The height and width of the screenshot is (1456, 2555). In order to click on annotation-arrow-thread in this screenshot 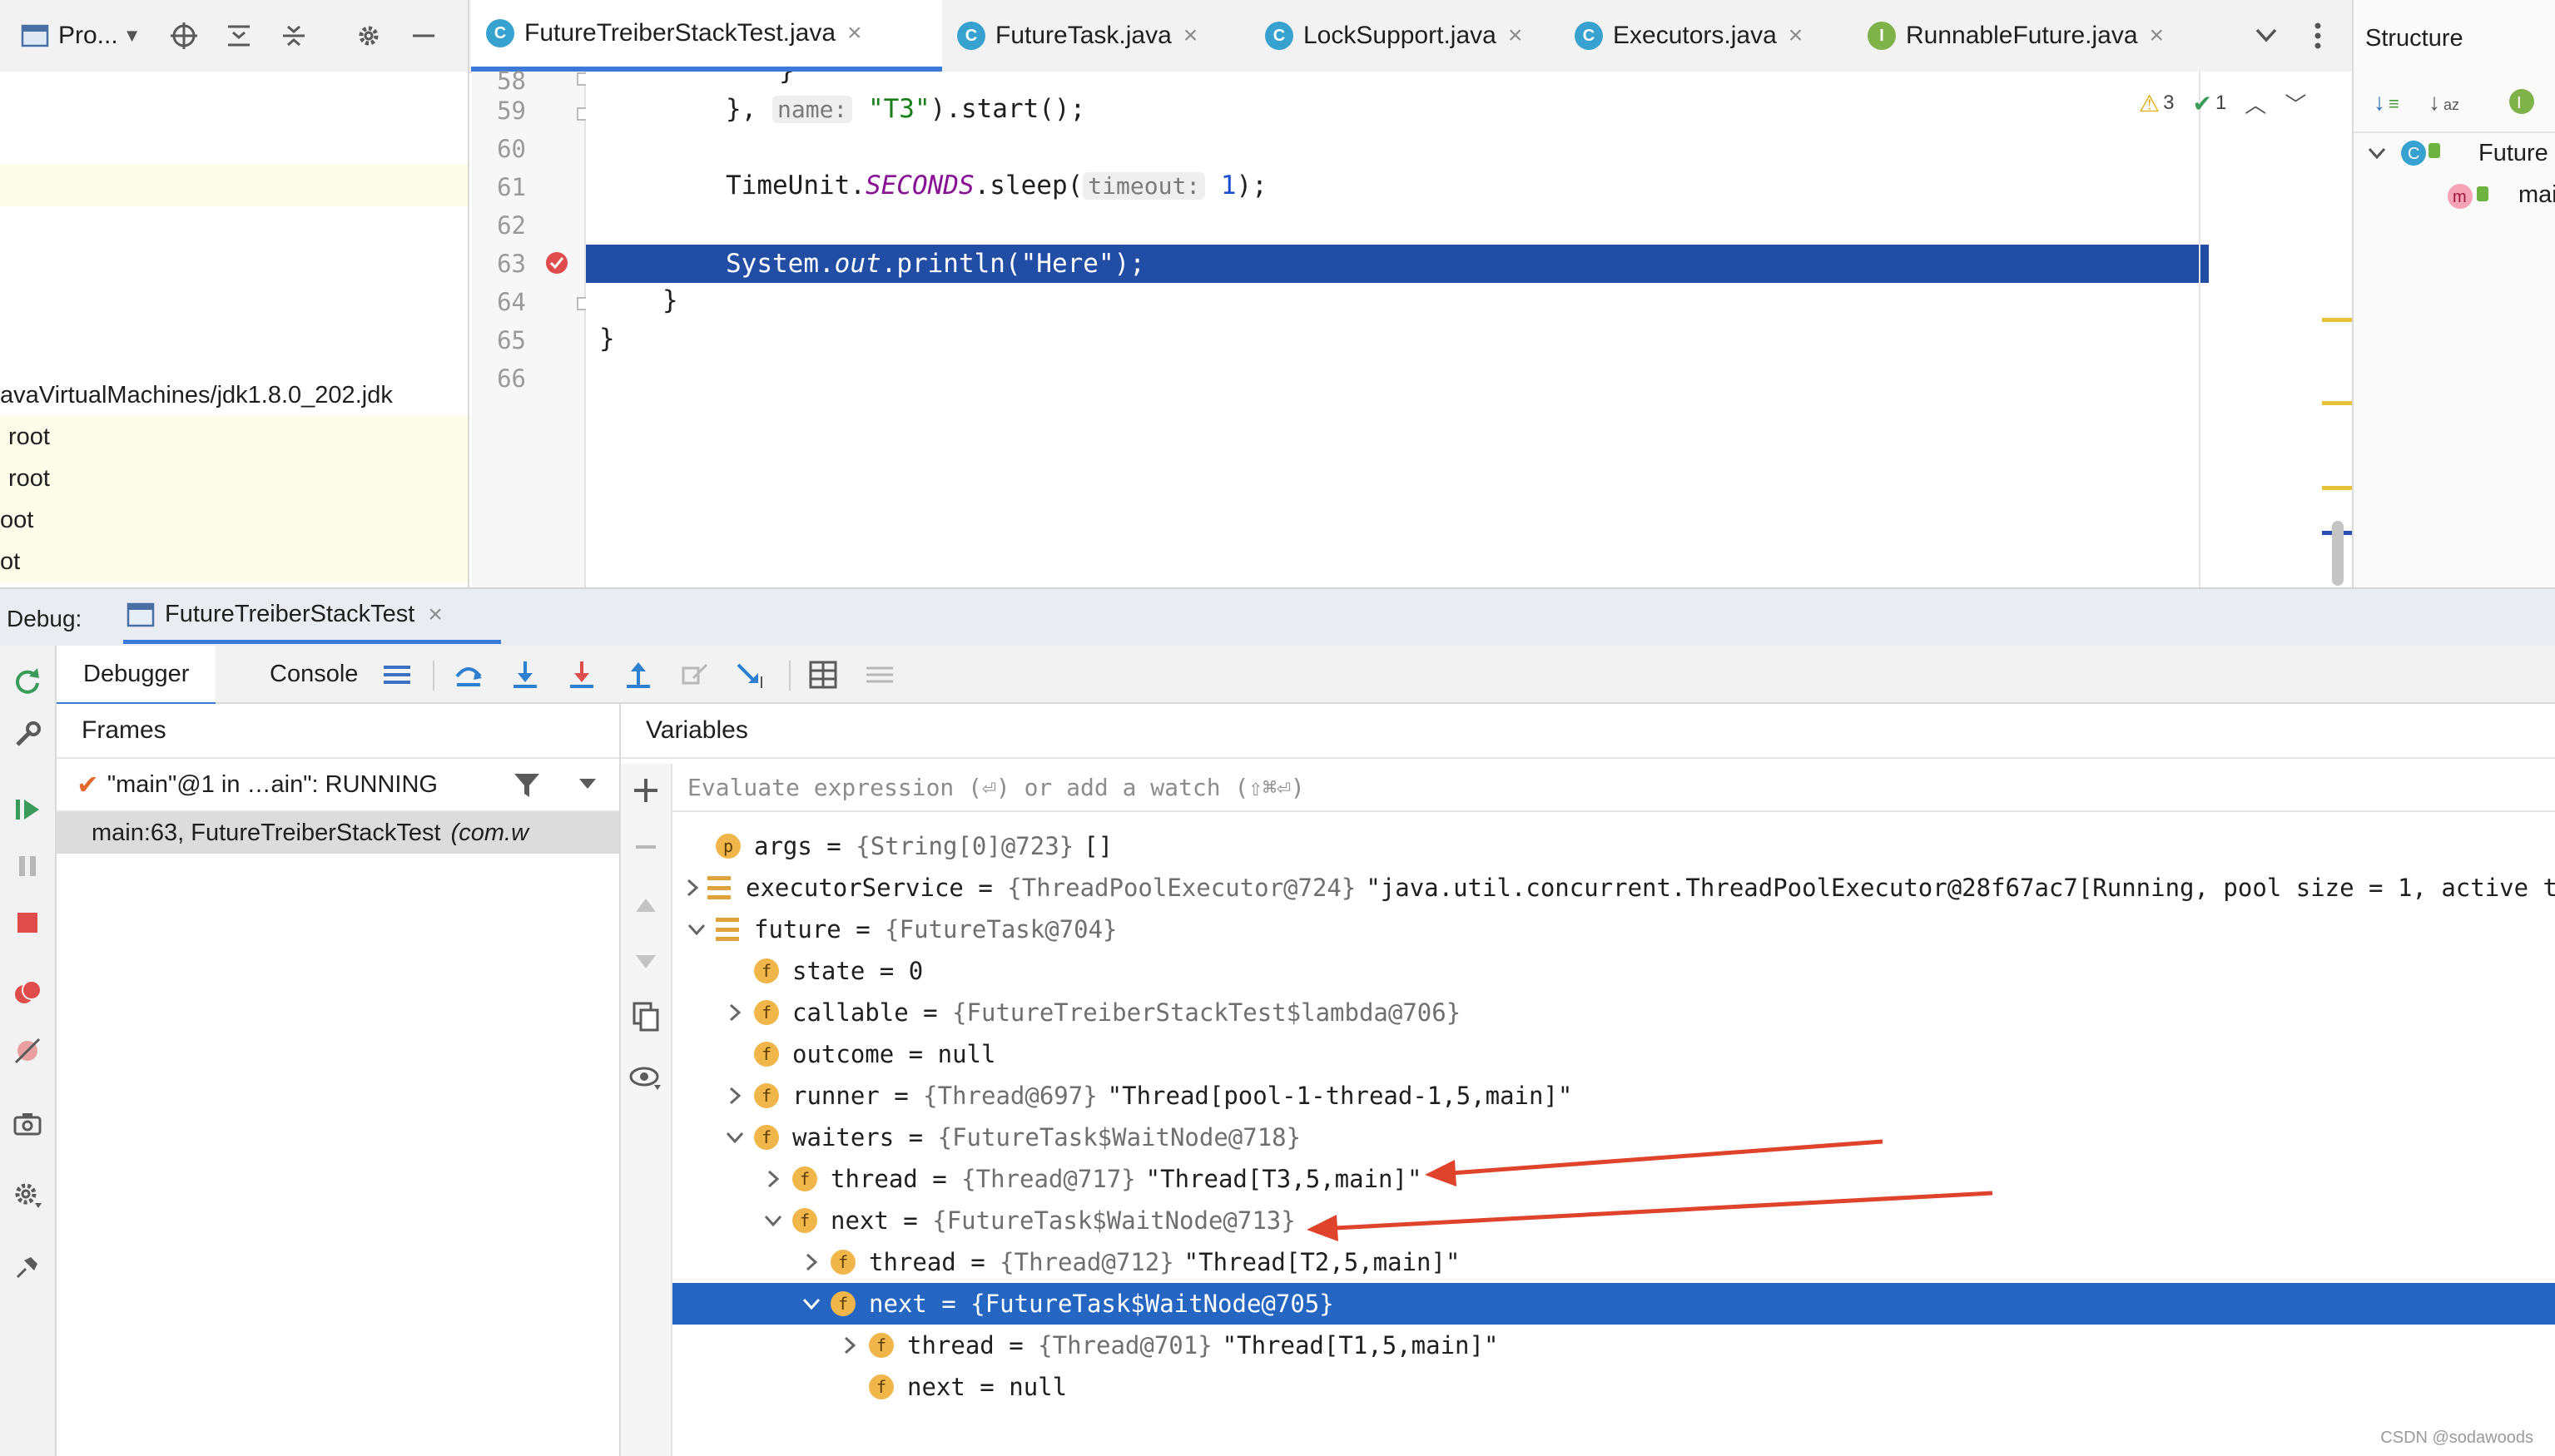, I will do `click(1654, 1162)`.